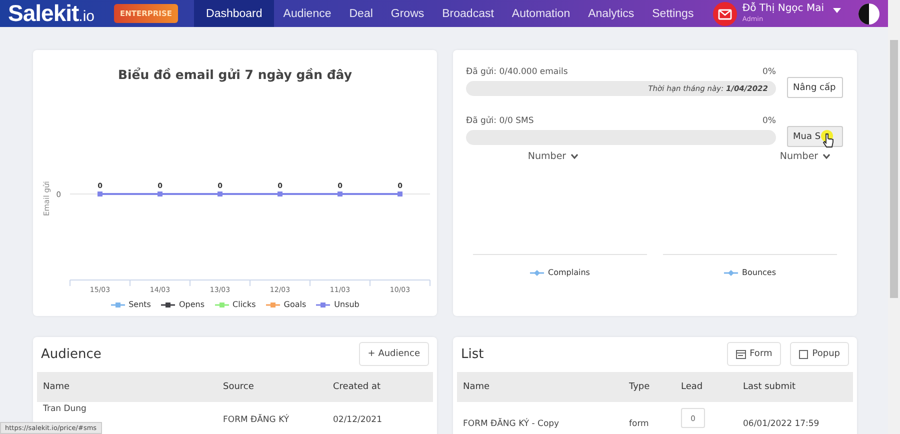 Image resolution: width=900 pixels, height=434 pixels. I want to click on square-icon, so click(803, 354).